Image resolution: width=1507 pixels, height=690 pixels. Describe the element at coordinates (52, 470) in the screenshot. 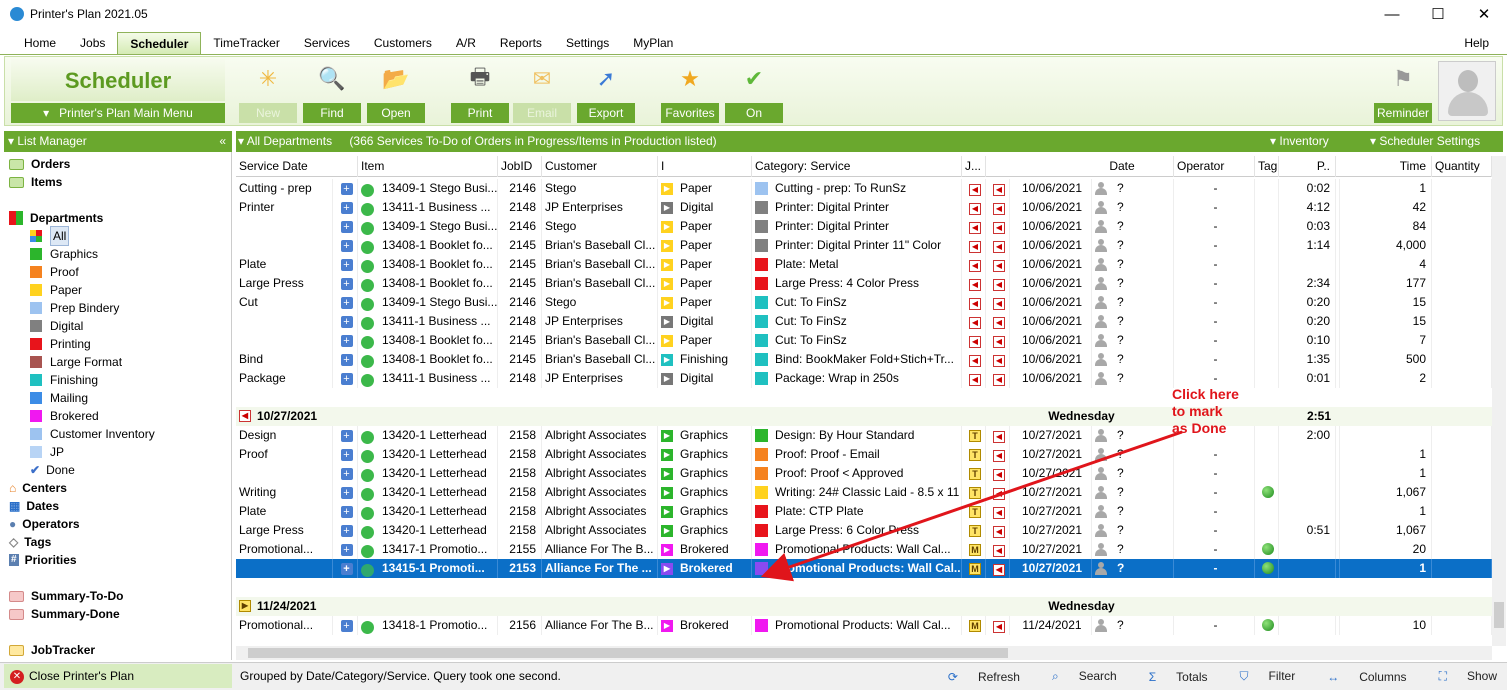

I see `tree-dept-done: ✔ Done` at that location.